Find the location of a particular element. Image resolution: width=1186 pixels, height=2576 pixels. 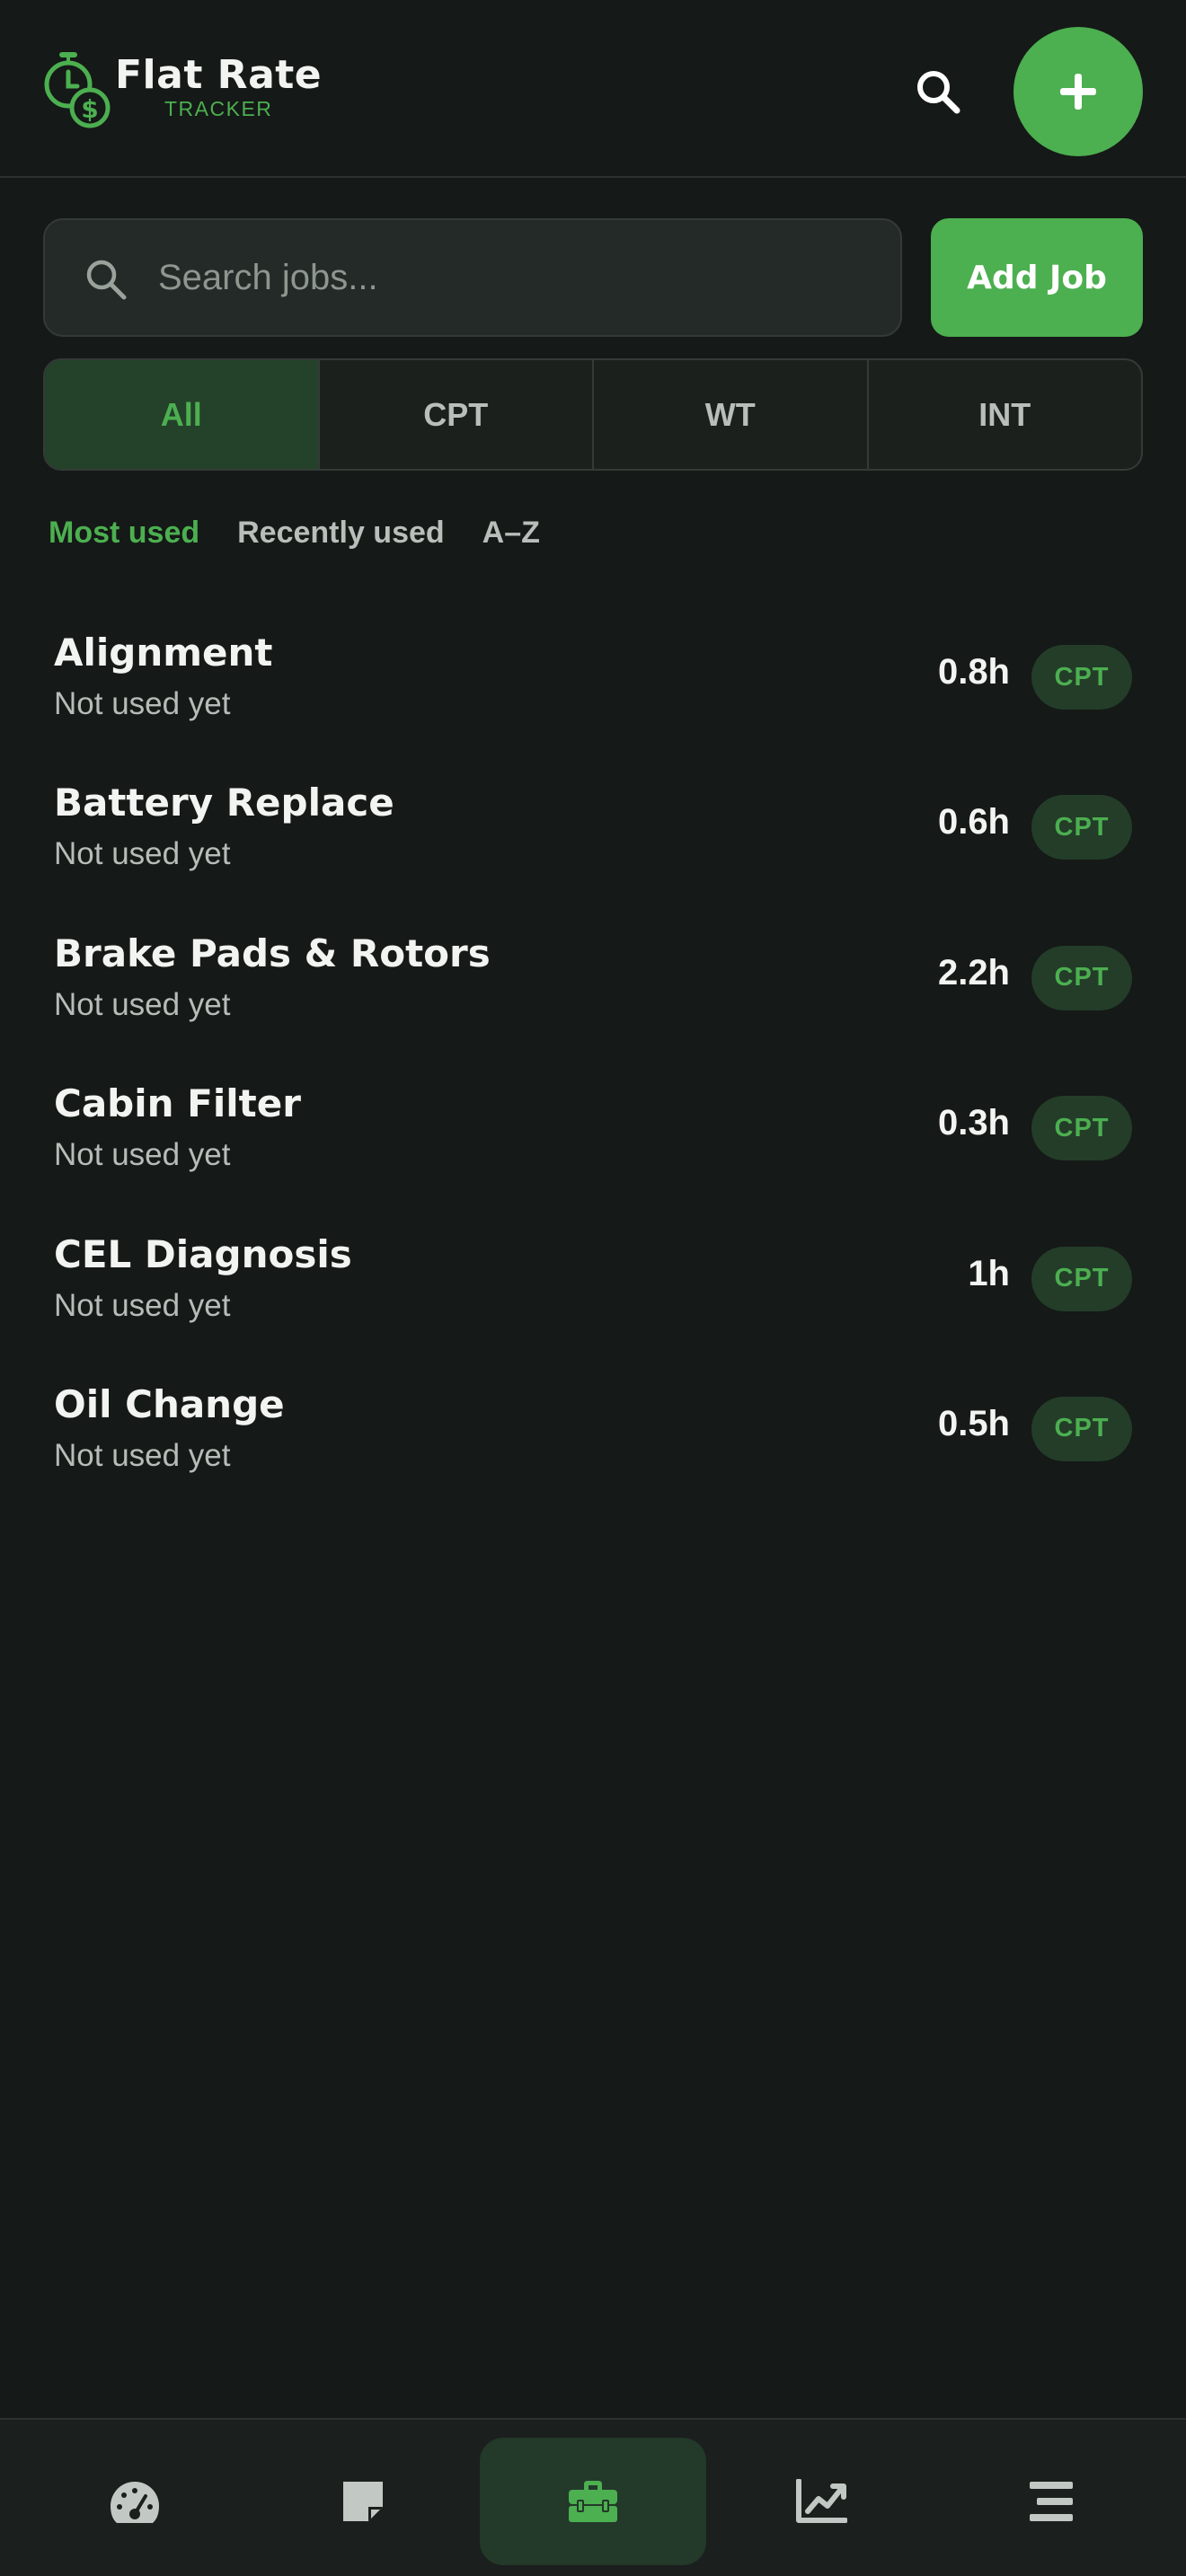

job-name: Alignment is located at coordinates (163, 653).